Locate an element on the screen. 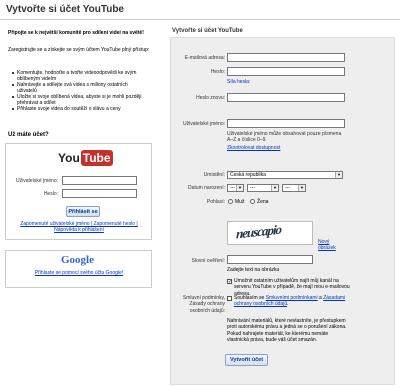 This screenshot has width=400, height=386. allow-find-checkbox: ✓ is located at coordinates (229, 282).